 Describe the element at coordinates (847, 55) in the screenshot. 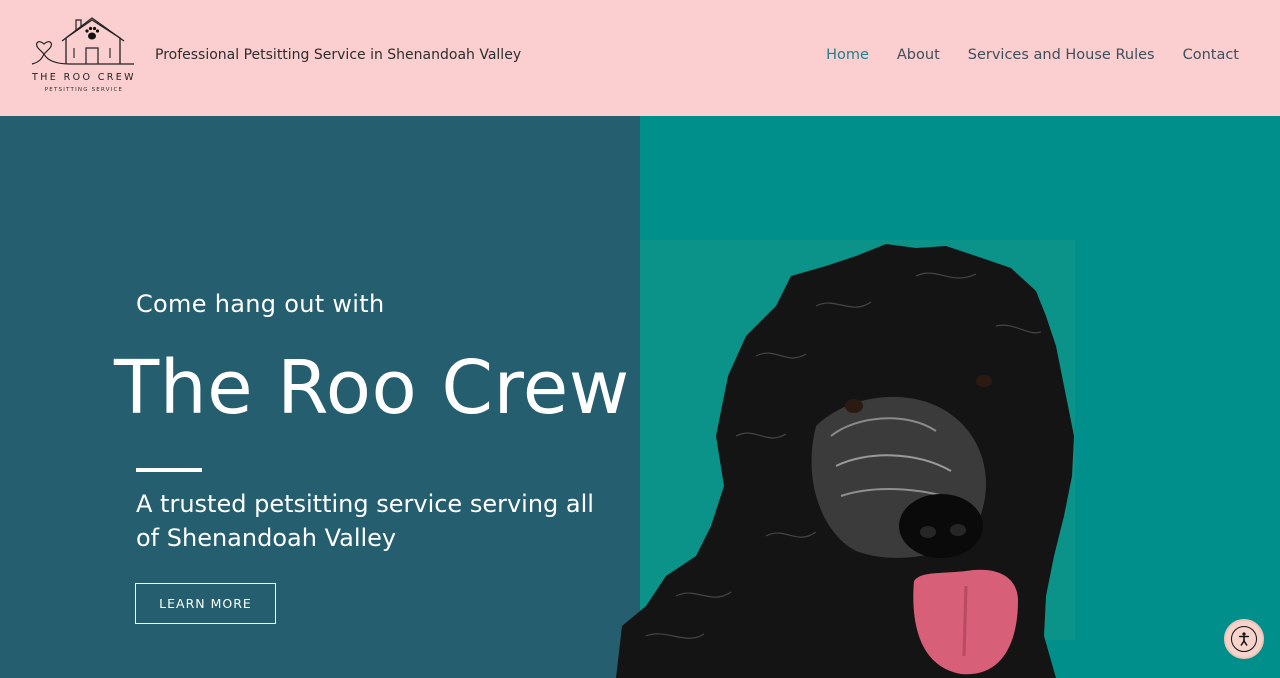

I see `nav-home: Home` at that location.